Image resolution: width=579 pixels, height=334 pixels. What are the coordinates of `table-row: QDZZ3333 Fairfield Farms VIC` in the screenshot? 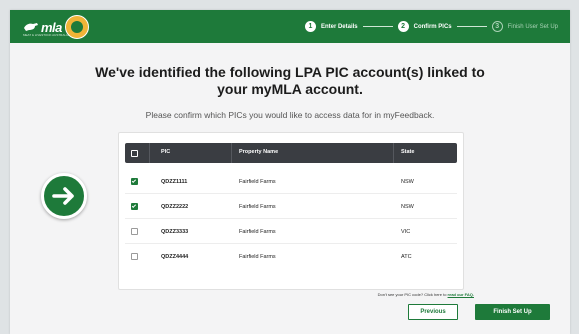 It's located at (291, 232).